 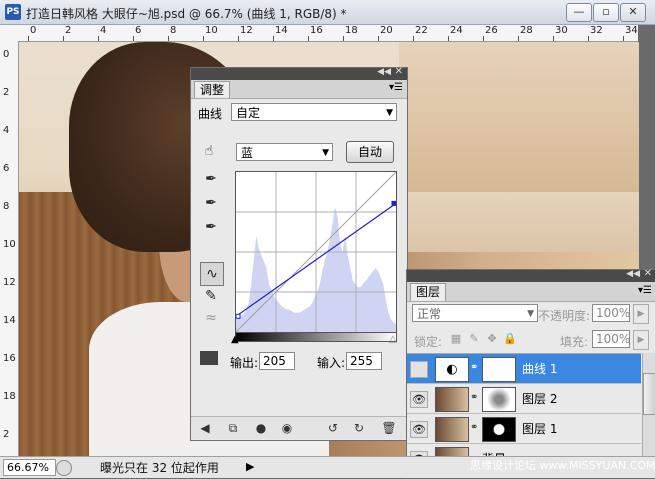 I want to click on preset-dropdown: 自定 ▼, so click(x=314, y=112).